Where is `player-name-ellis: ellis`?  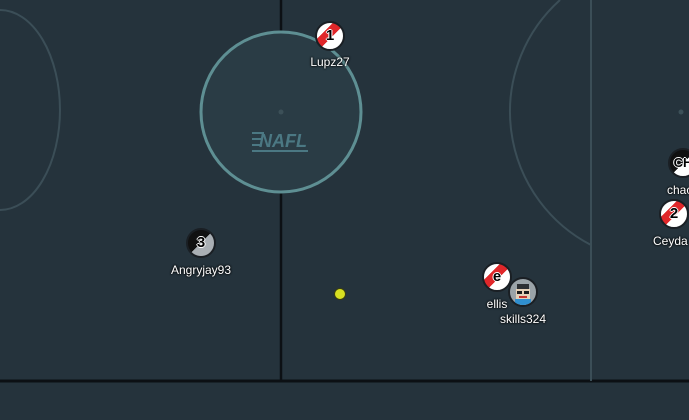
player-name-ellis: ellis is located at coordinates (497, 304).